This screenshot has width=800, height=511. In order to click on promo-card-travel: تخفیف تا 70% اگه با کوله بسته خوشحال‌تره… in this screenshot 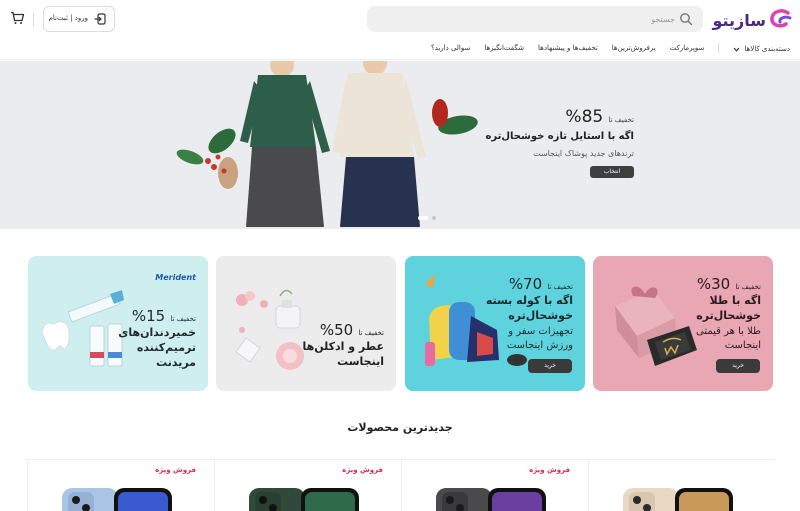, I will do `click(495, 323)`.